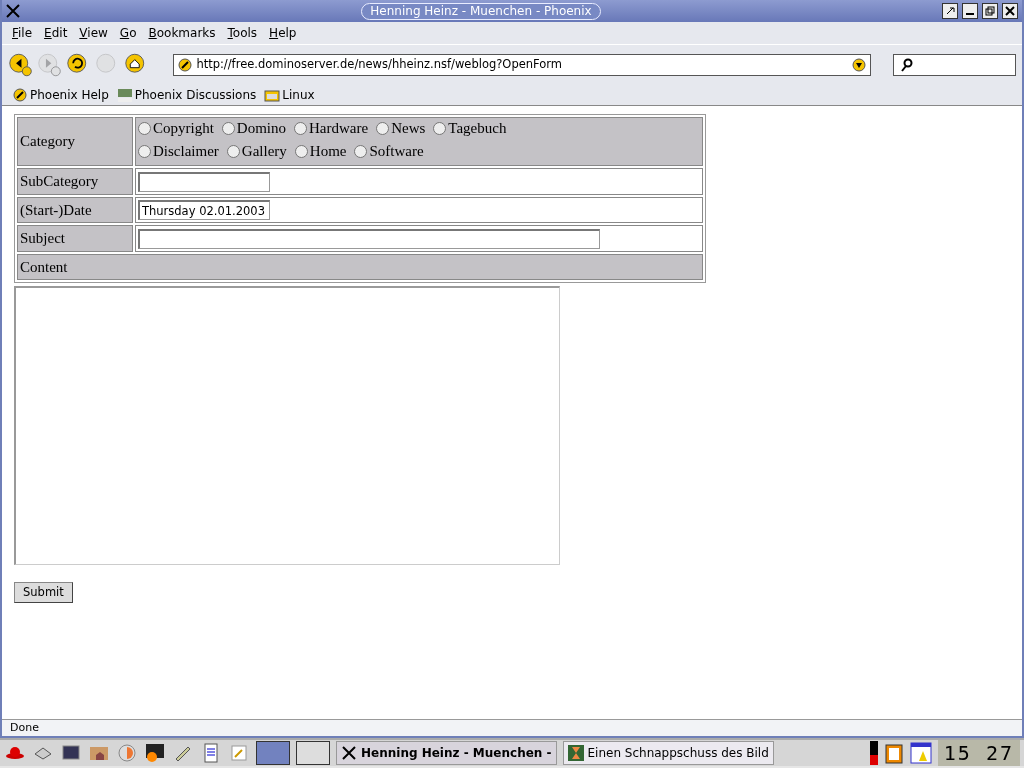  I want to click on menu-item: File, so click(22, 33).